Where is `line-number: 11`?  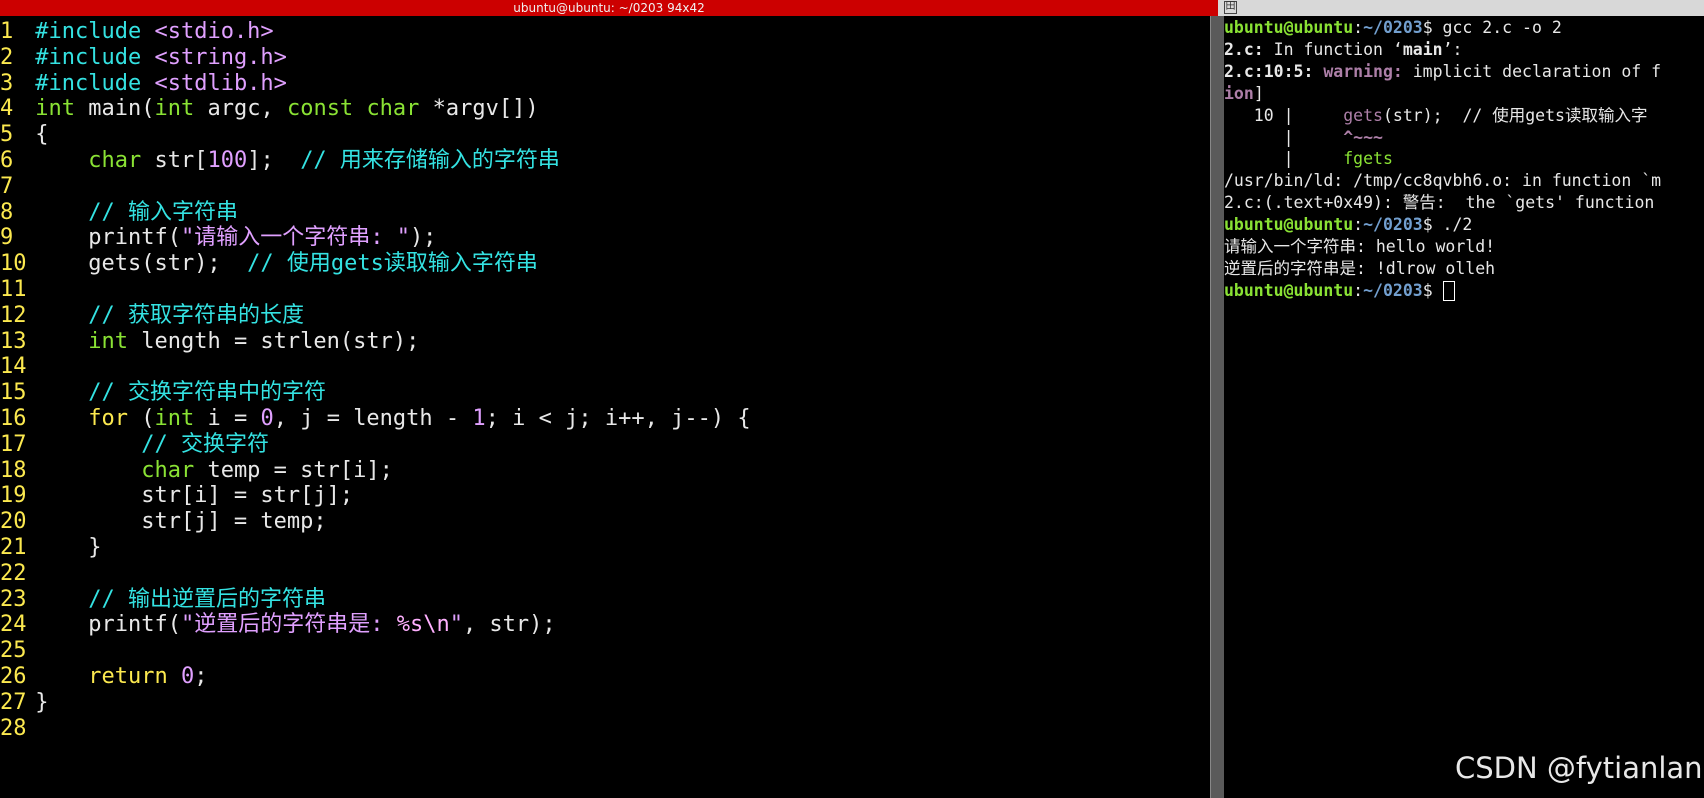 line-number: 11 is located at coordinates (13, 289).